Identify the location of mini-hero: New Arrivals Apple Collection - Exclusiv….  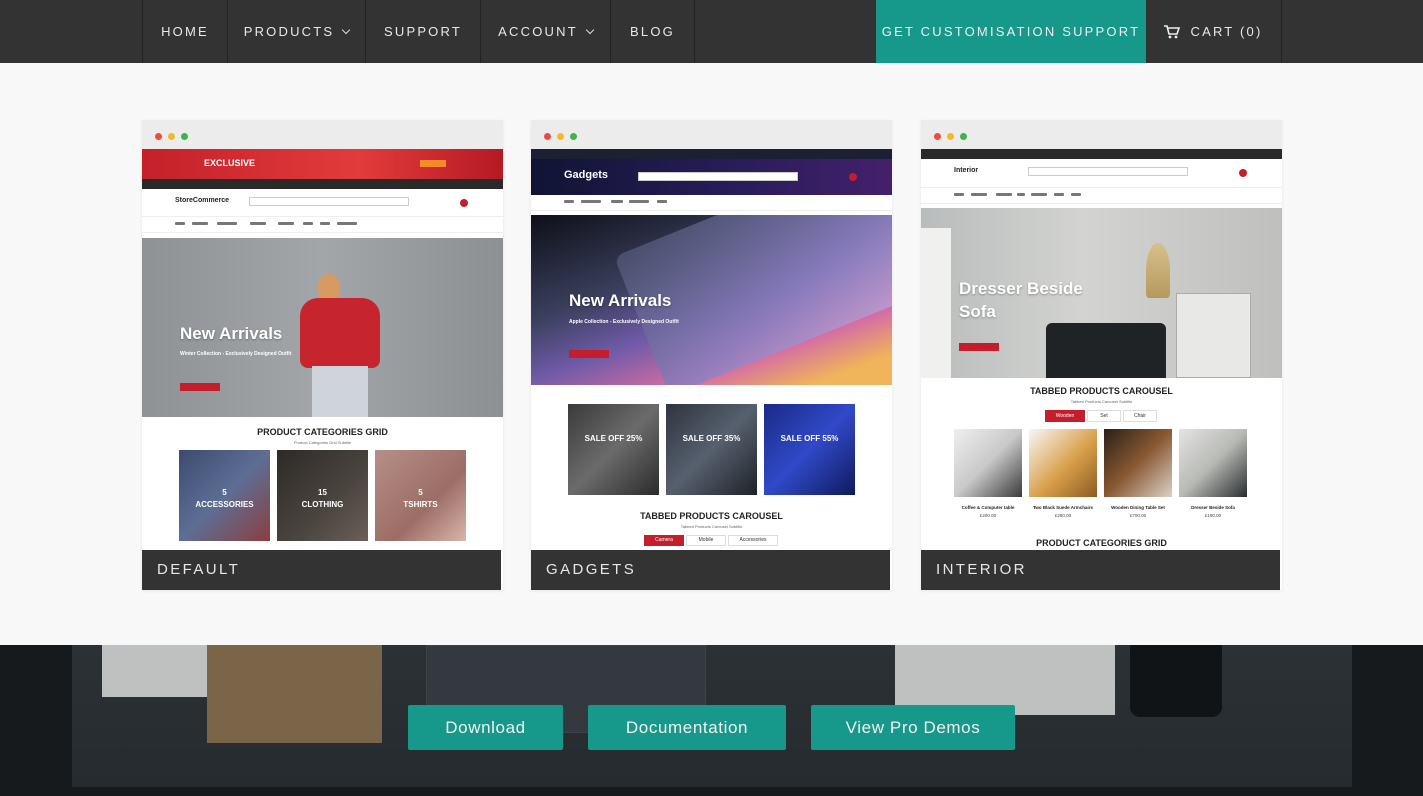
(711, 300).